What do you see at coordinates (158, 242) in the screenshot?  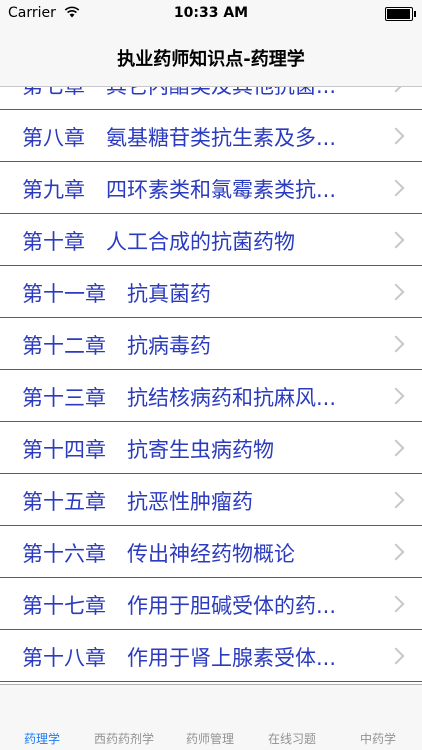 I see `list-item-label: 第十章 人工合成的抗菌药物` at bounding box center [158, 242].